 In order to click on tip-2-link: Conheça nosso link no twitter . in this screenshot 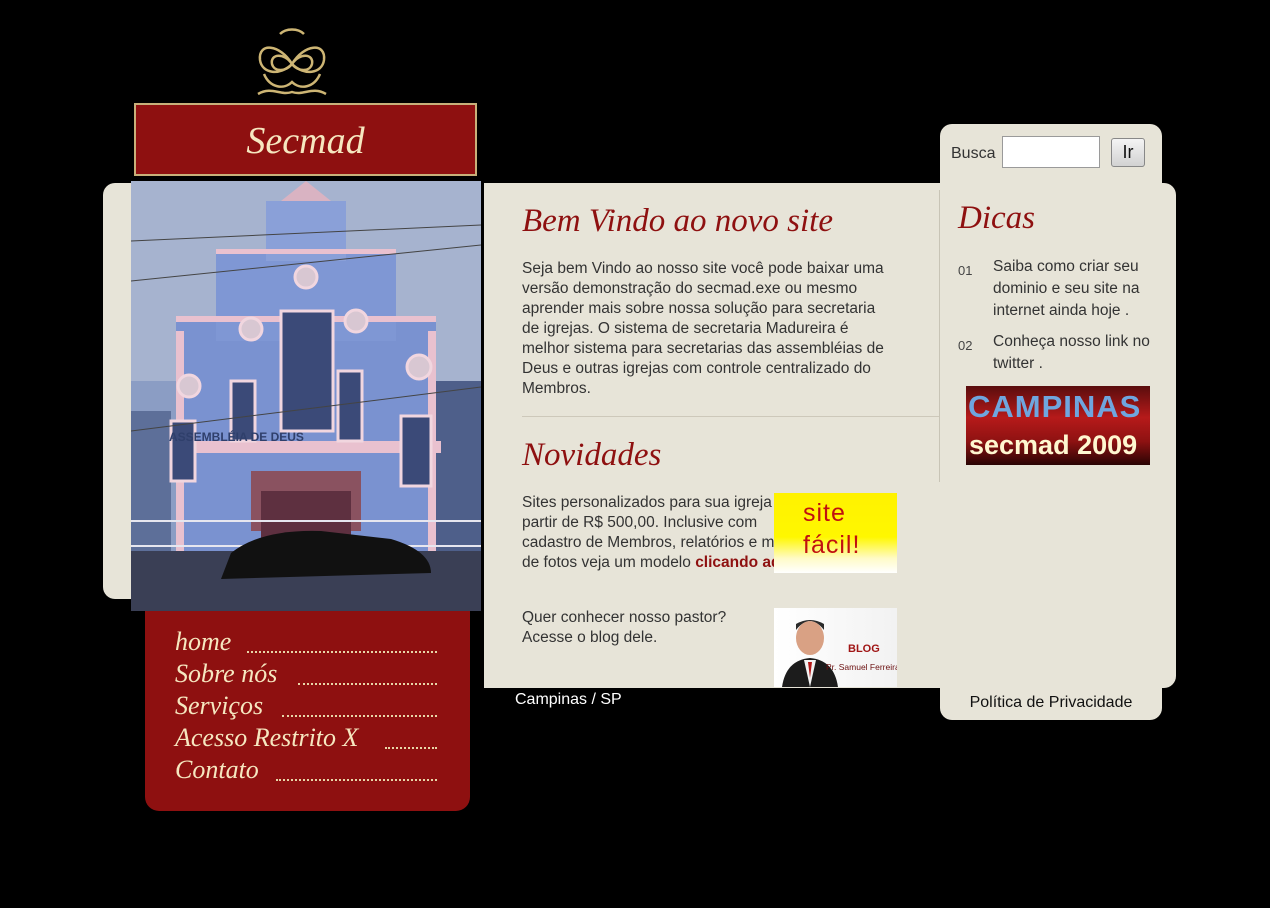, I will do `click(1073, 353)`.